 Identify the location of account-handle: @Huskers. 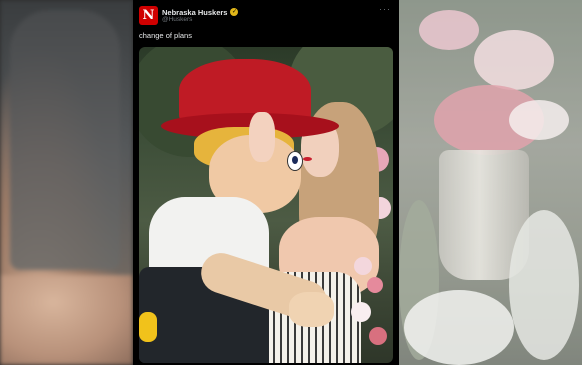
(177, 19).